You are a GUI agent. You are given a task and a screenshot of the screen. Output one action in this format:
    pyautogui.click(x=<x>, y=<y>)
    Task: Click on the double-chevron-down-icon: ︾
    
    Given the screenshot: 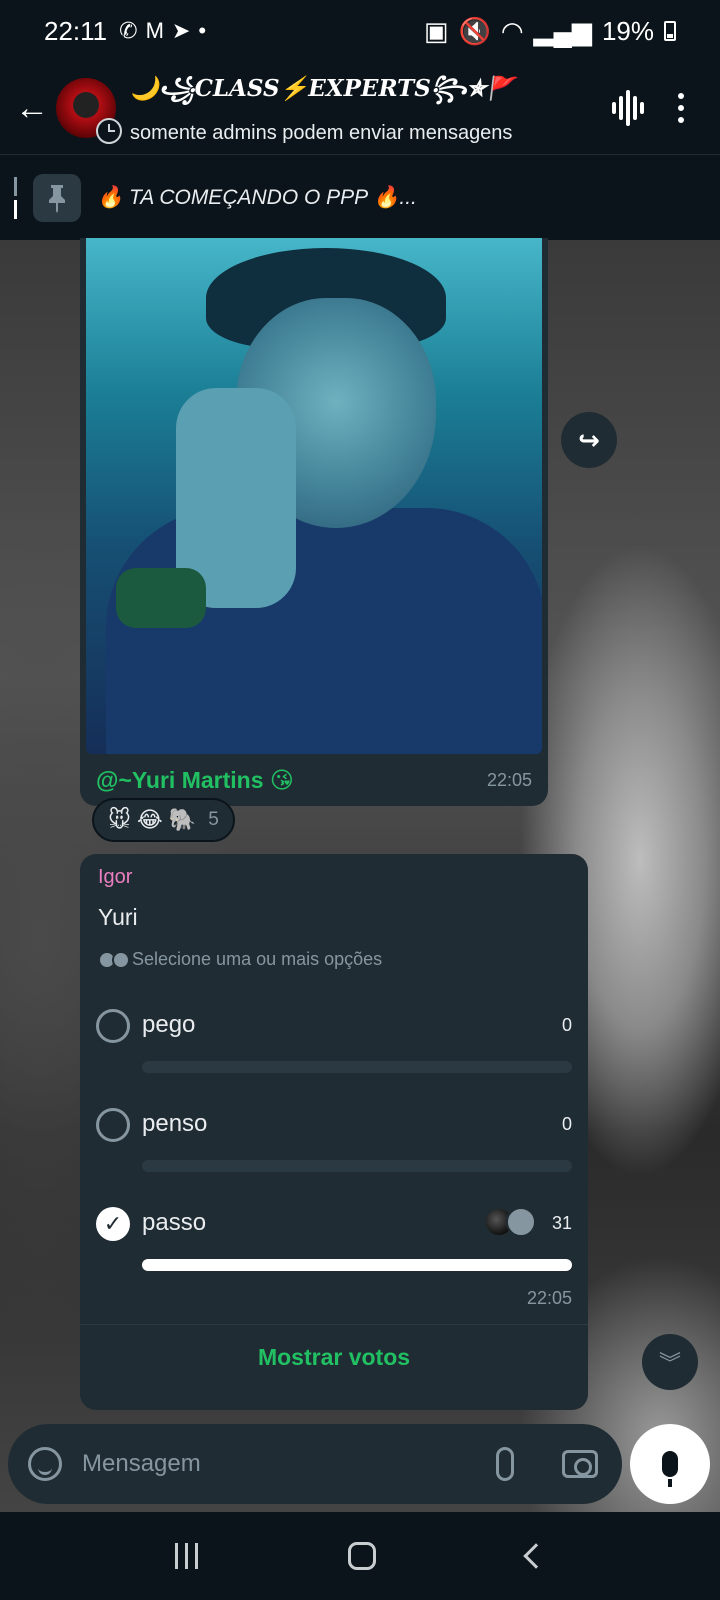 What is the action you would take?
    pyautogui.click(x=669, y=1363)
    